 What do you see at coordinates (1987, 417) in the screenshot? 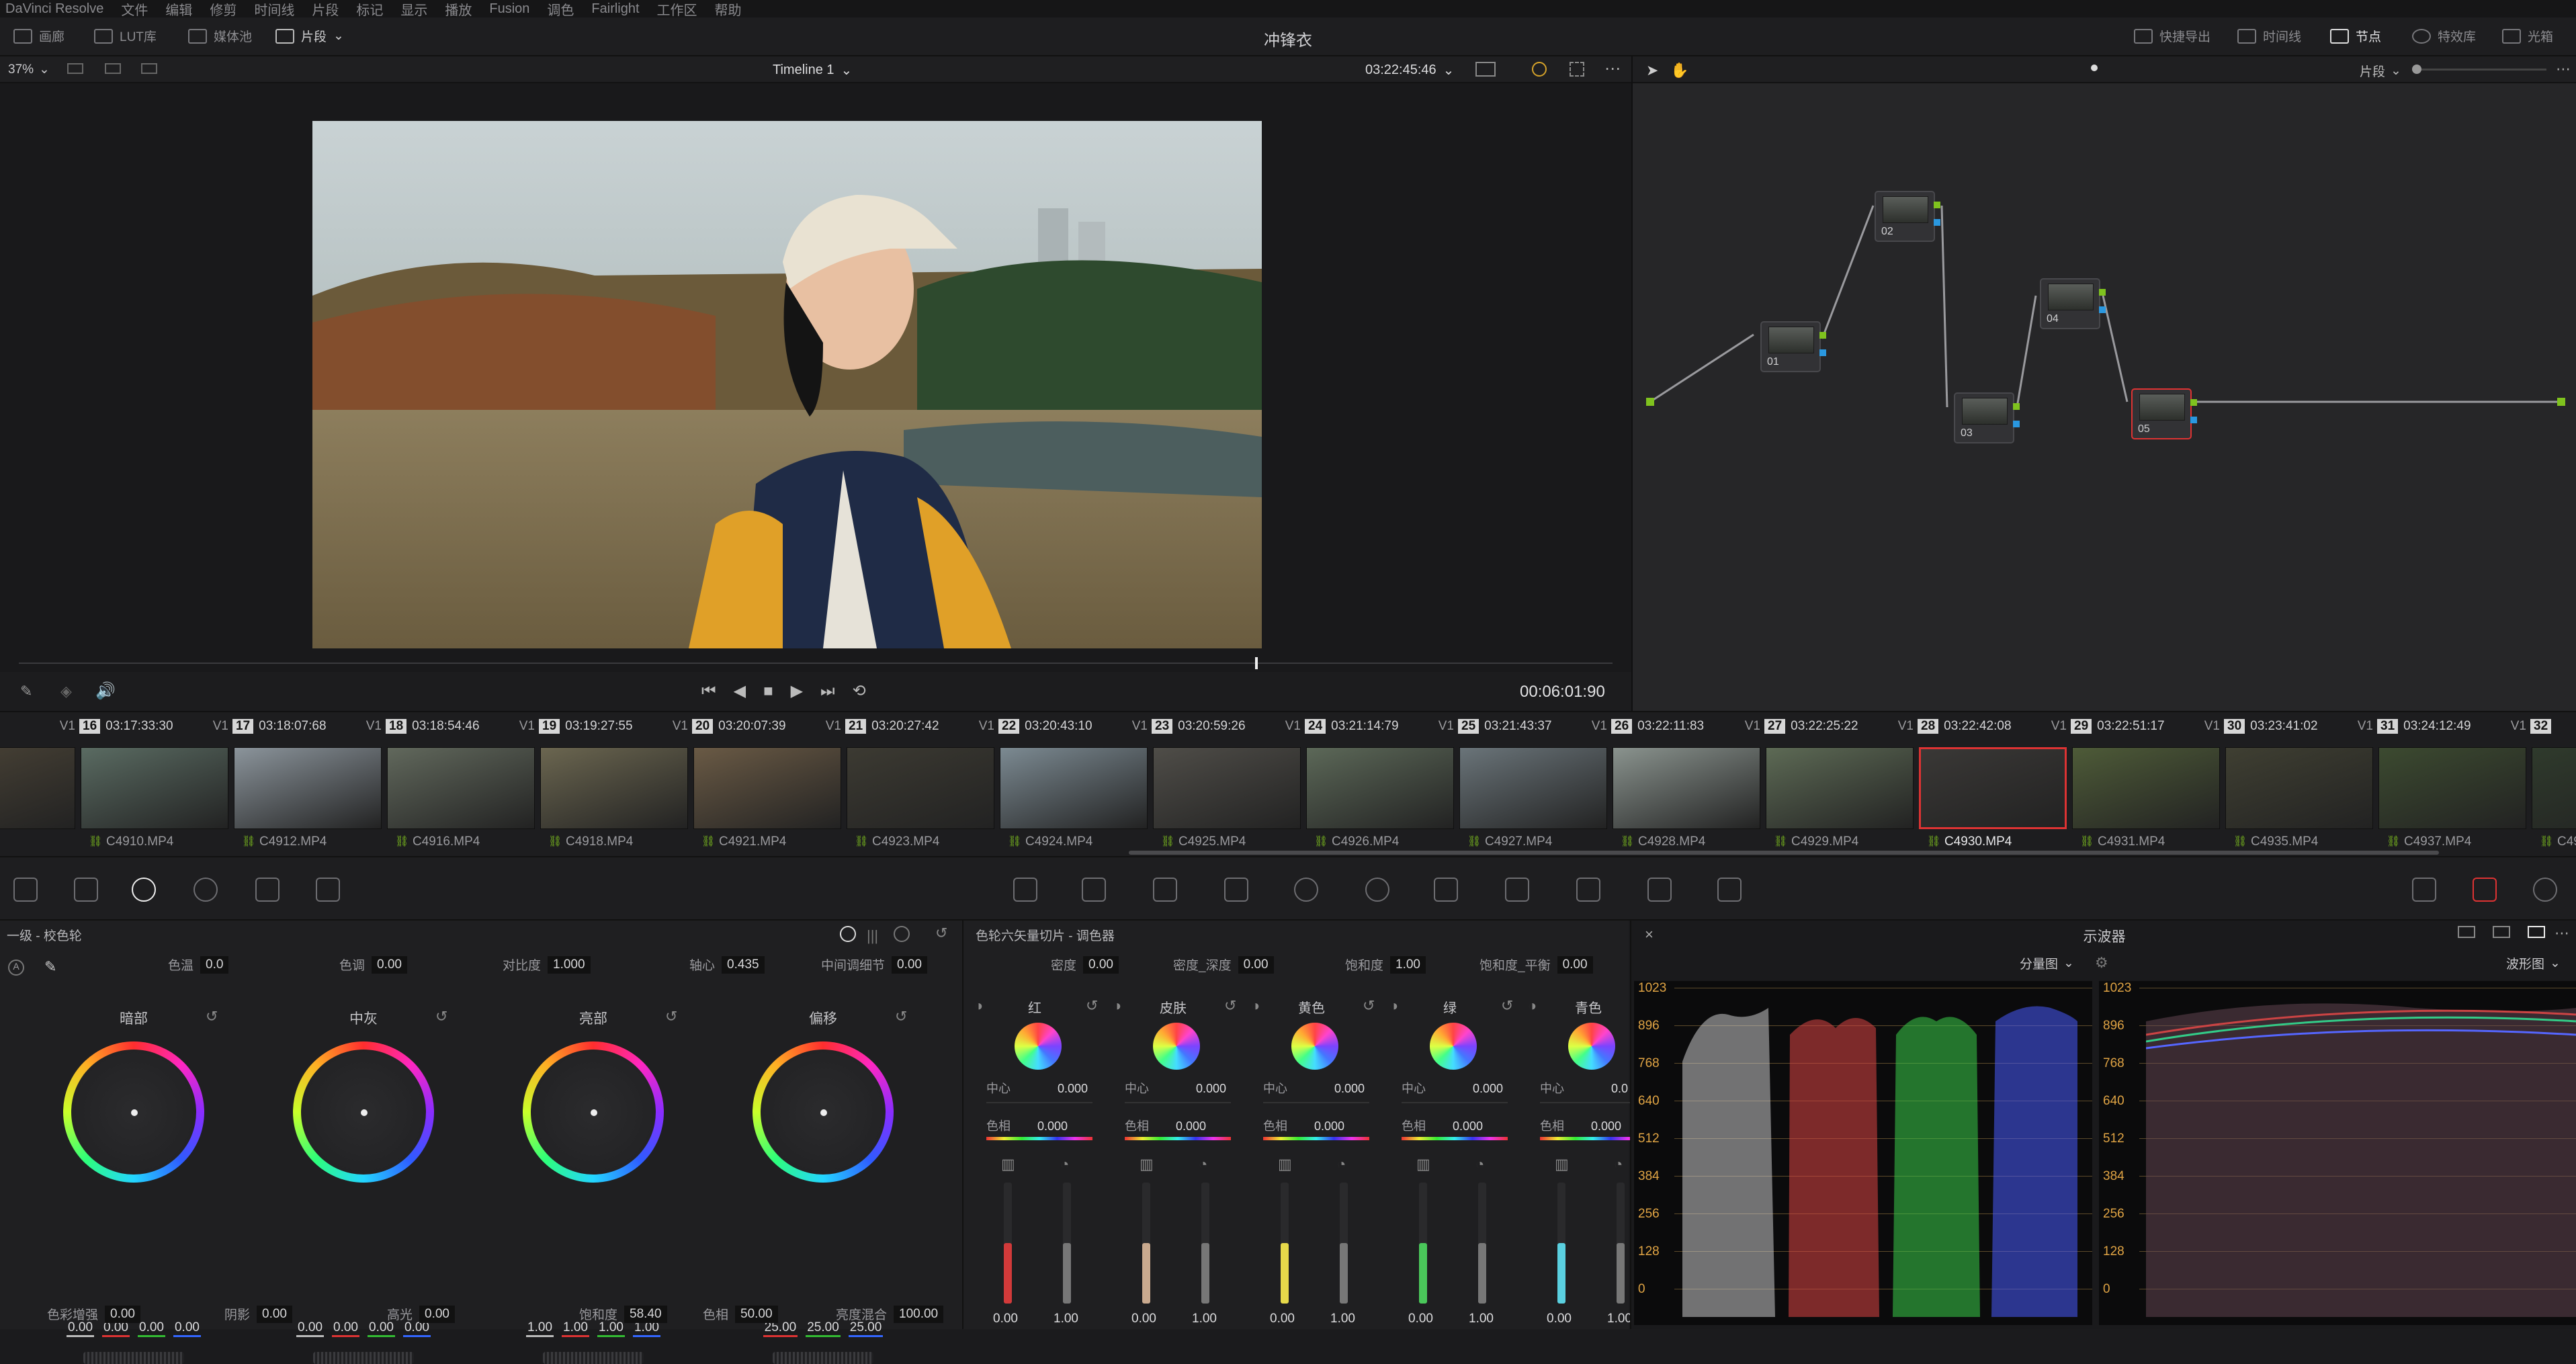
I see `node-03: 03` at bounding box center [1987, 417].